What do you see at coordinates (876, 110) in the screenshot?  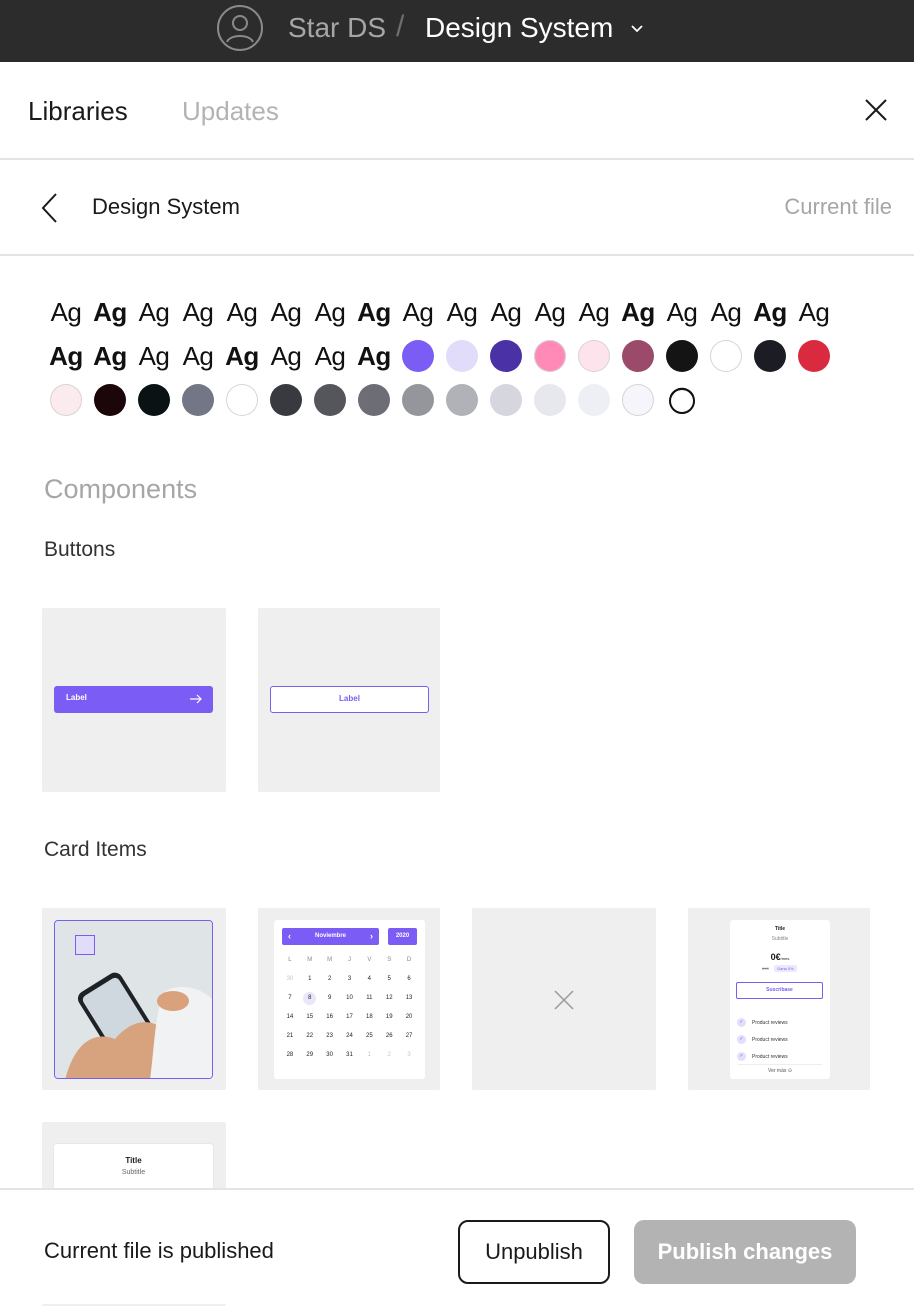 I see `close-icon` at bounding box center [876, 110].